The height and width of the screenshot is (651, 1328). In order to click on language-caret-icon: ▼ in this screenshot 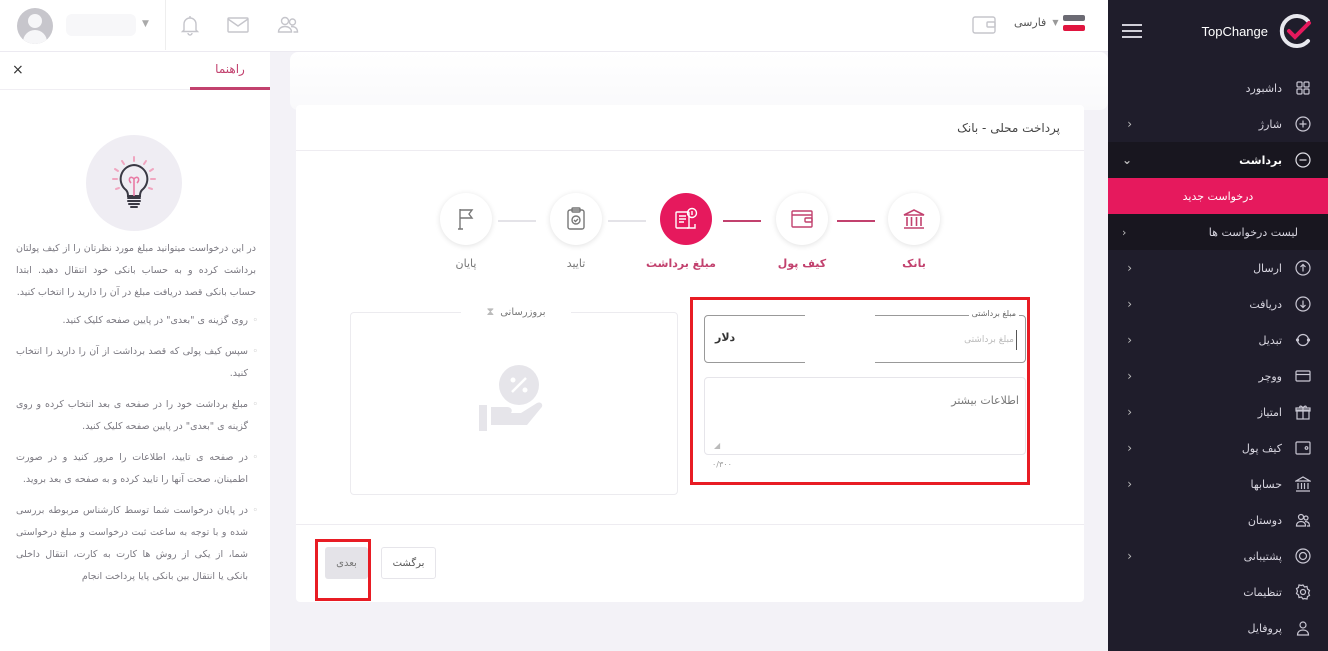, I will do `click(1055, 22)`.